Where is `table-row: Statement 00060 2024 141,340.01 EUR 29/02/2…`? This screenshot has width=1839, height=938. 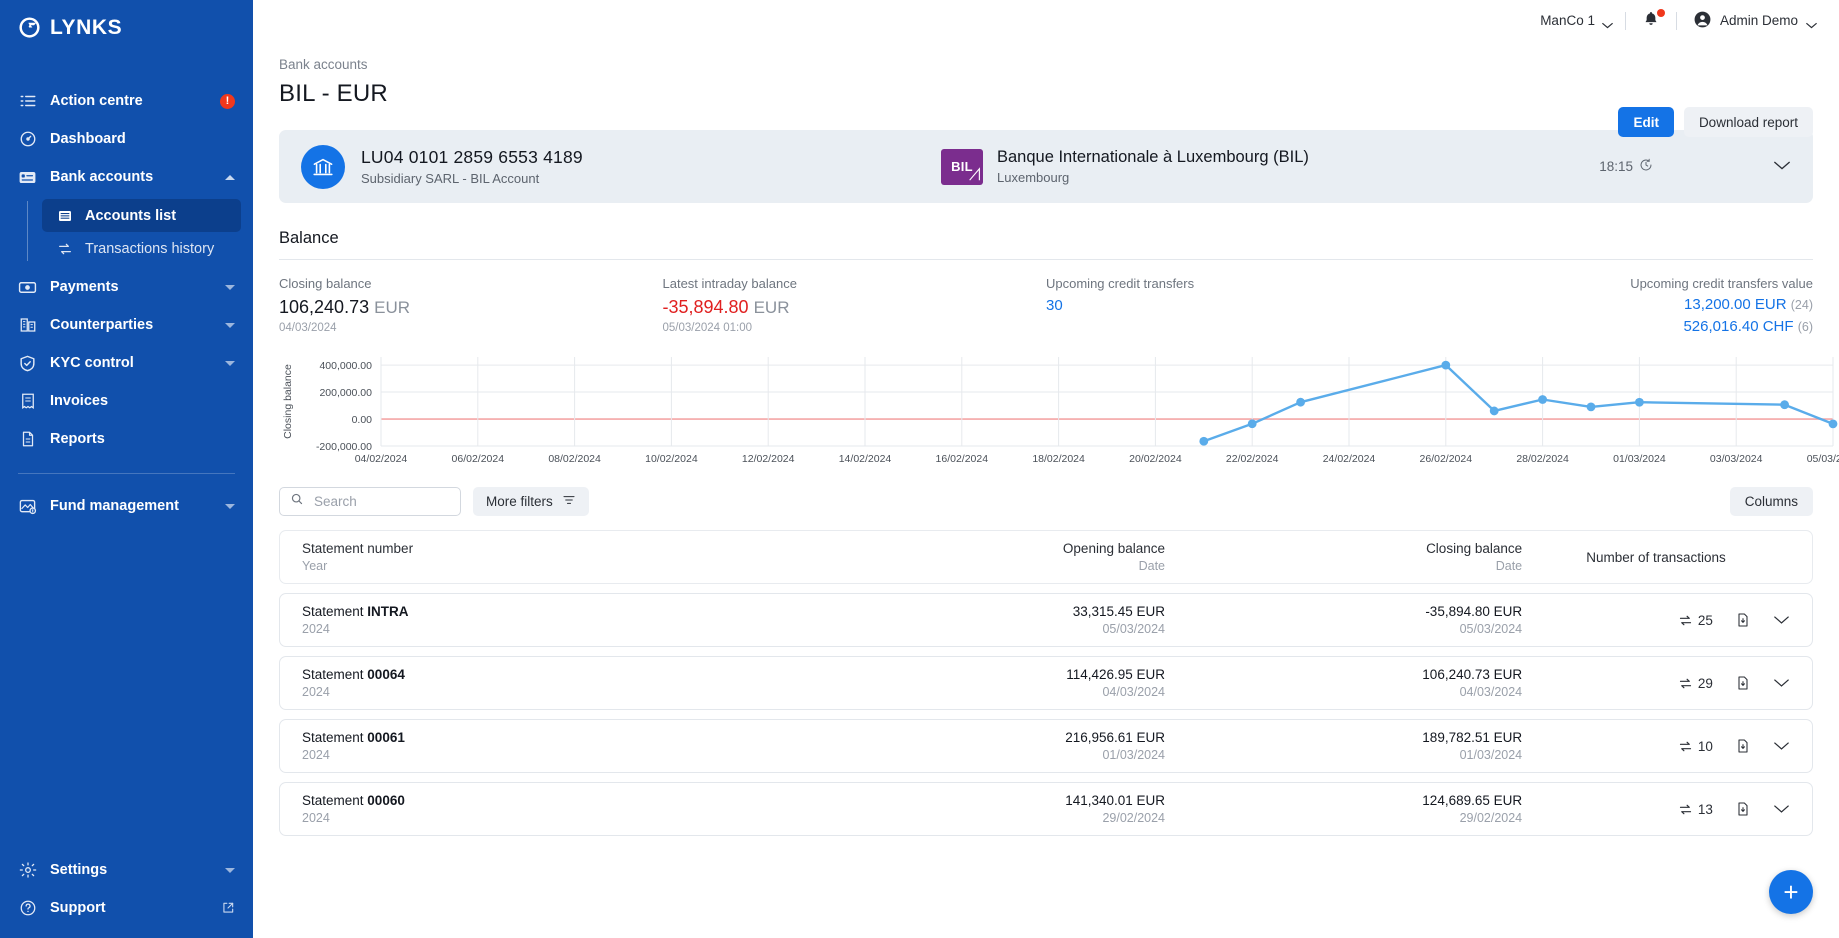 table-row: Statement 00060 2024 141,340.01 EUR 29/02/2… is located at coordinates (1046, 809).